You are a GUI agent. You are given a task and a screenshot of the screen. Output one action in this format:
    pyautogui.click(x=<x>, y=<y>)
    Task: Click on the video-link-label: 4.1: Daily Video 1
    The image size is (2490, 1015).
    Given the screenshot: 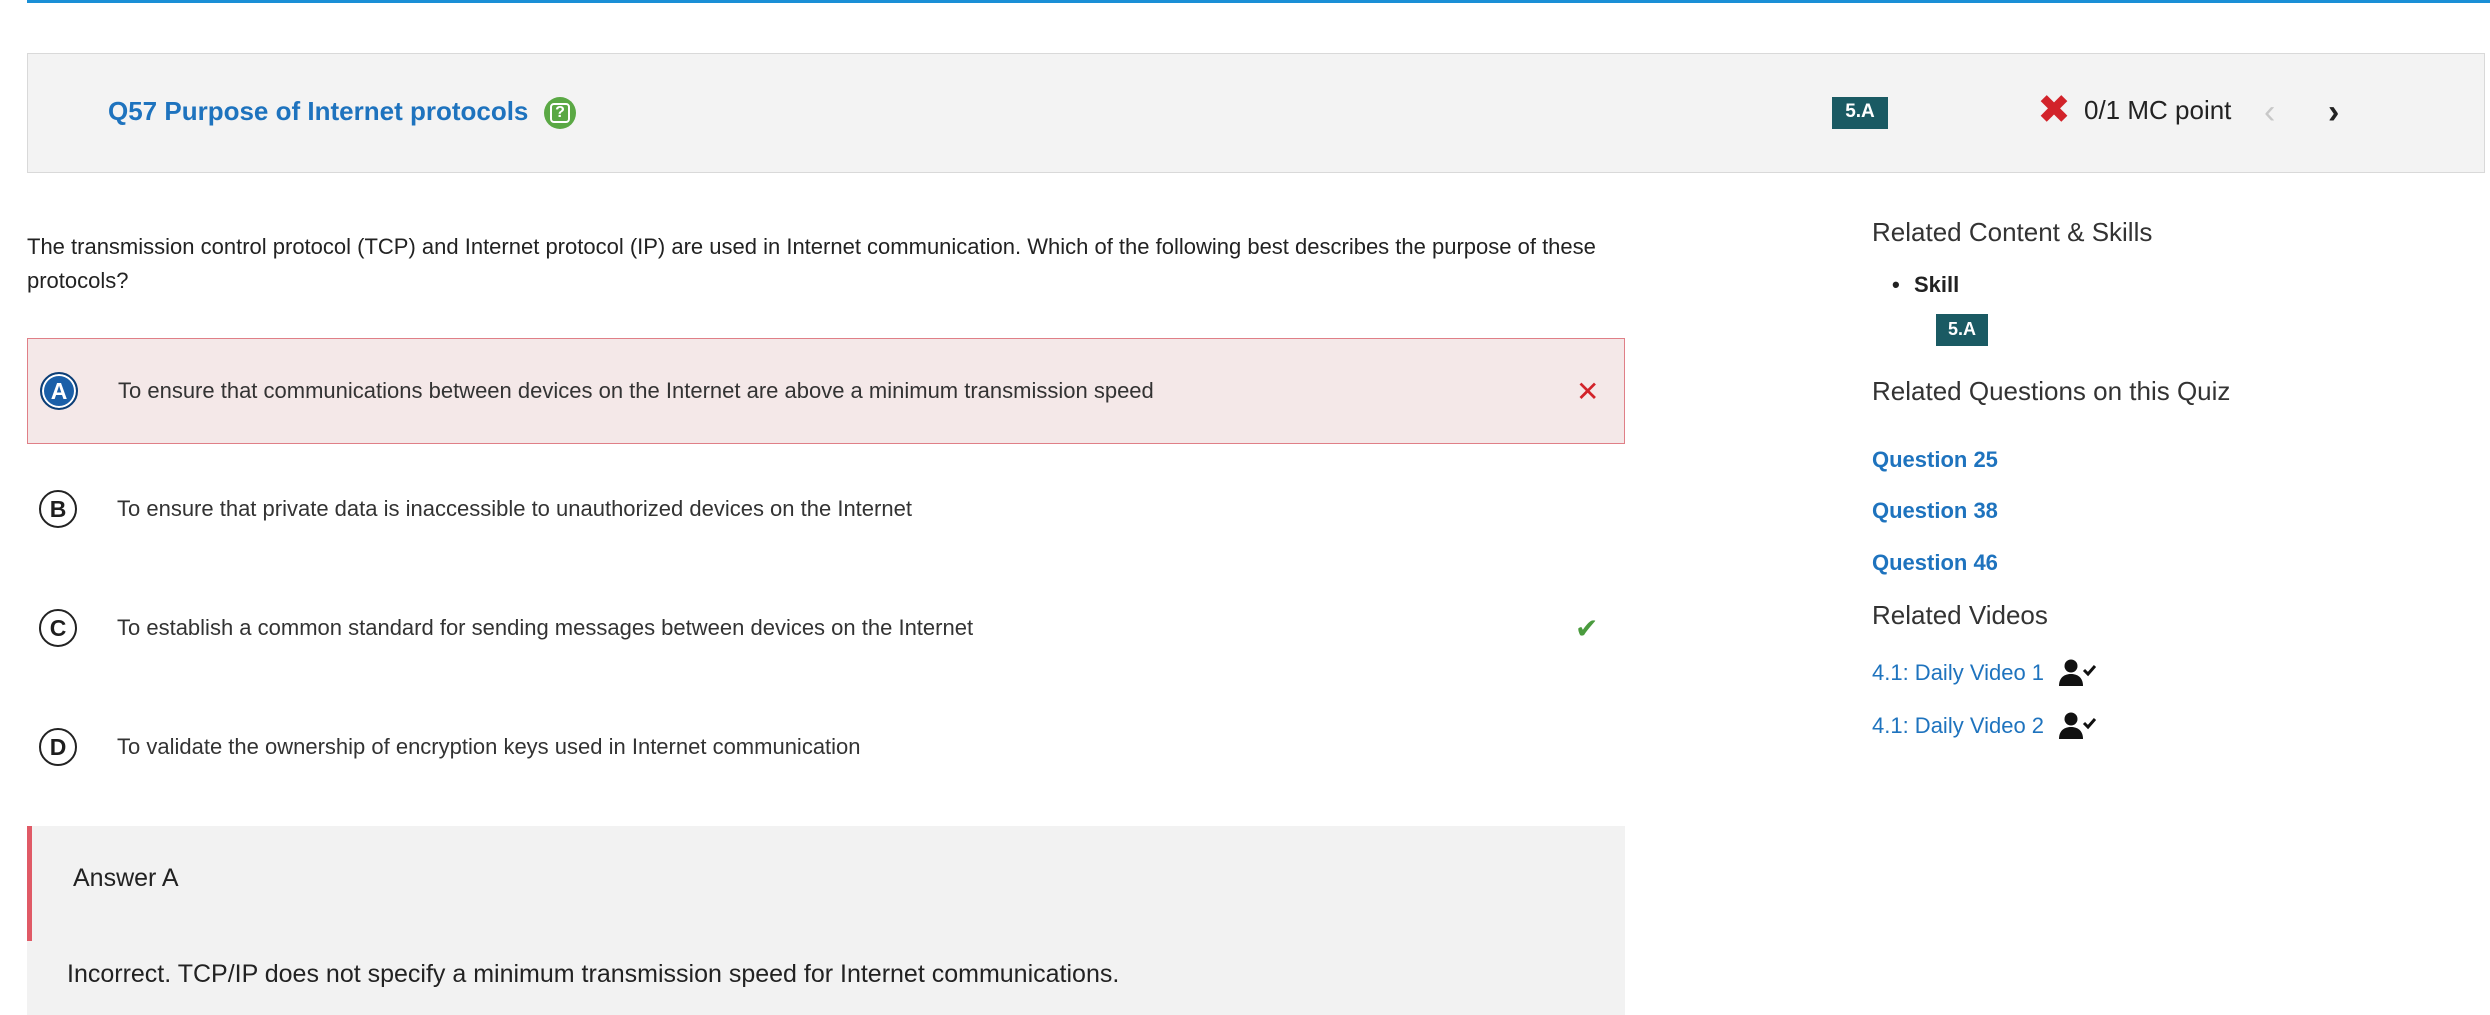 What is the action you would take?
    pyautogui.click(x=1958, y=672)
    